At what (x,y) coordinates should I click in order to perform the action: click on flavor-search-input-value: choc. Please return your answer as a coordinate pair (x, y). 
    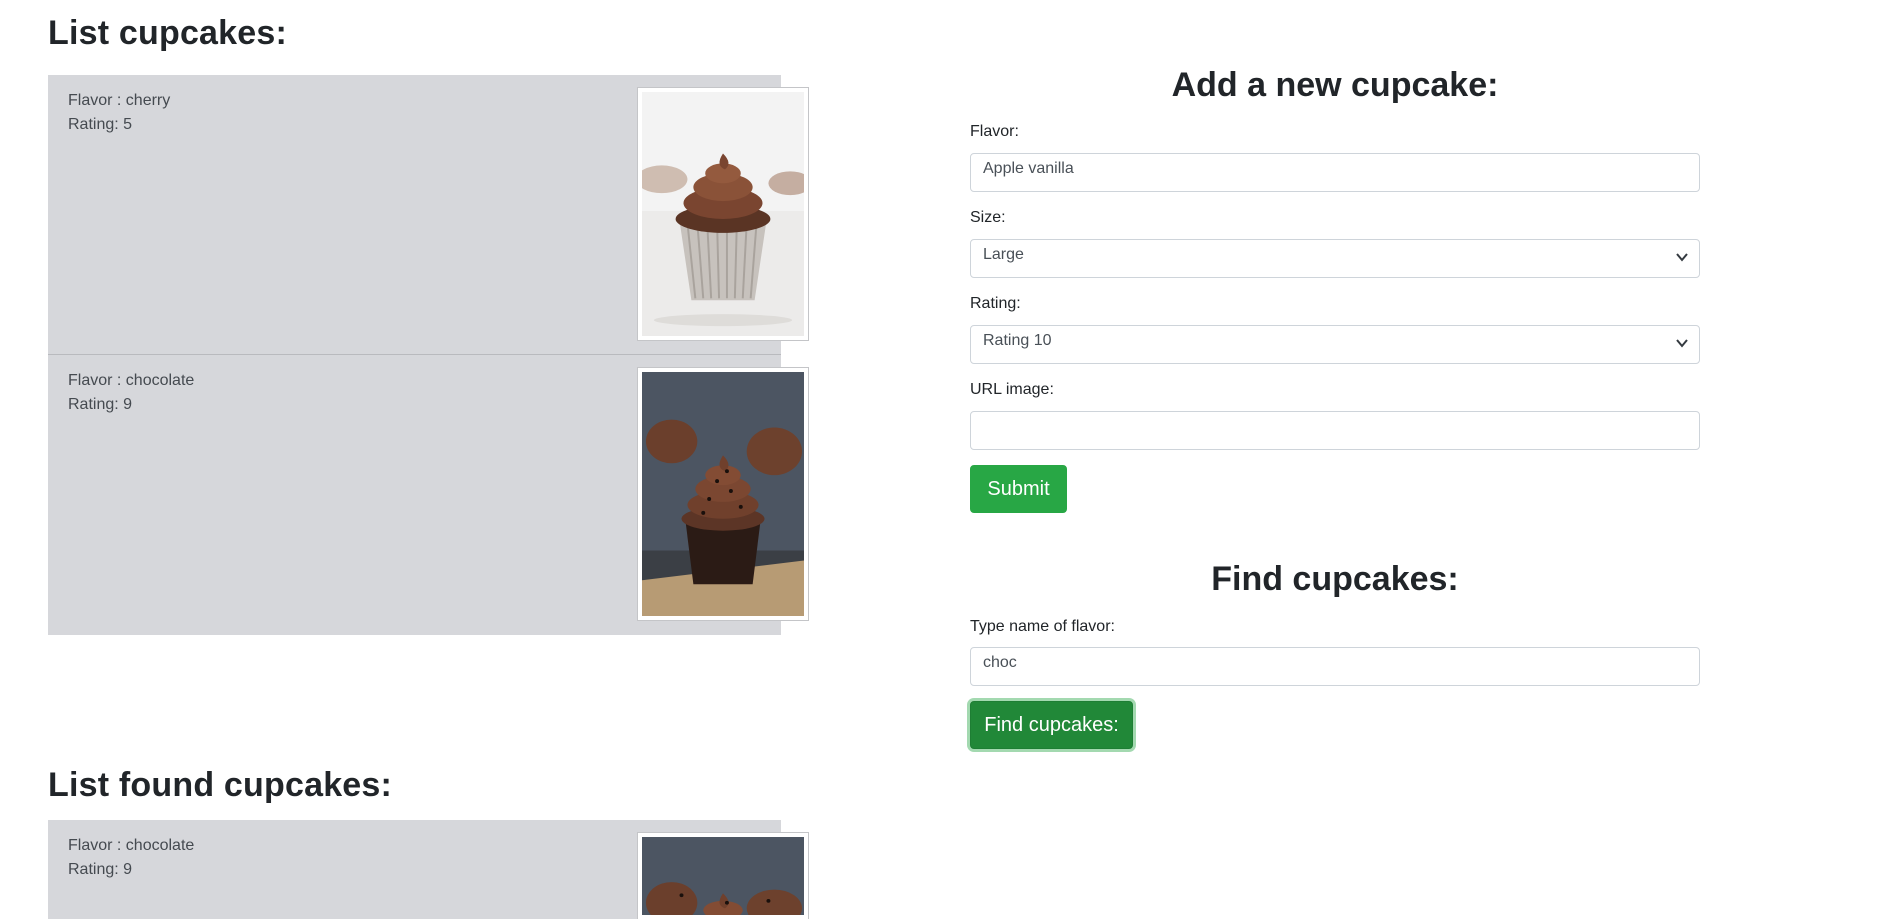
    Looking at the image, I should click on (1000, 662).